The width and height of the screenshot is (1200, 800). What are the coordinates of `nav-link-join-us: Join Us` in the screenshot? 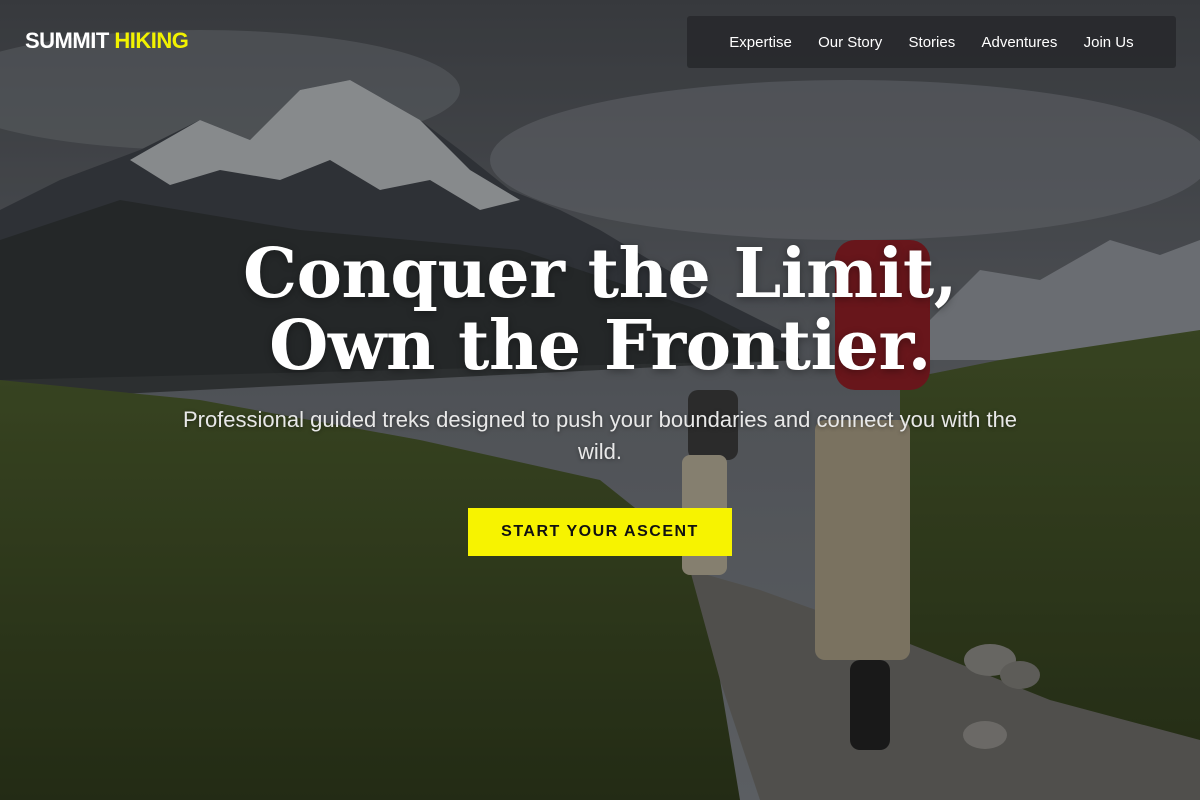 It's located at (1109, 42).